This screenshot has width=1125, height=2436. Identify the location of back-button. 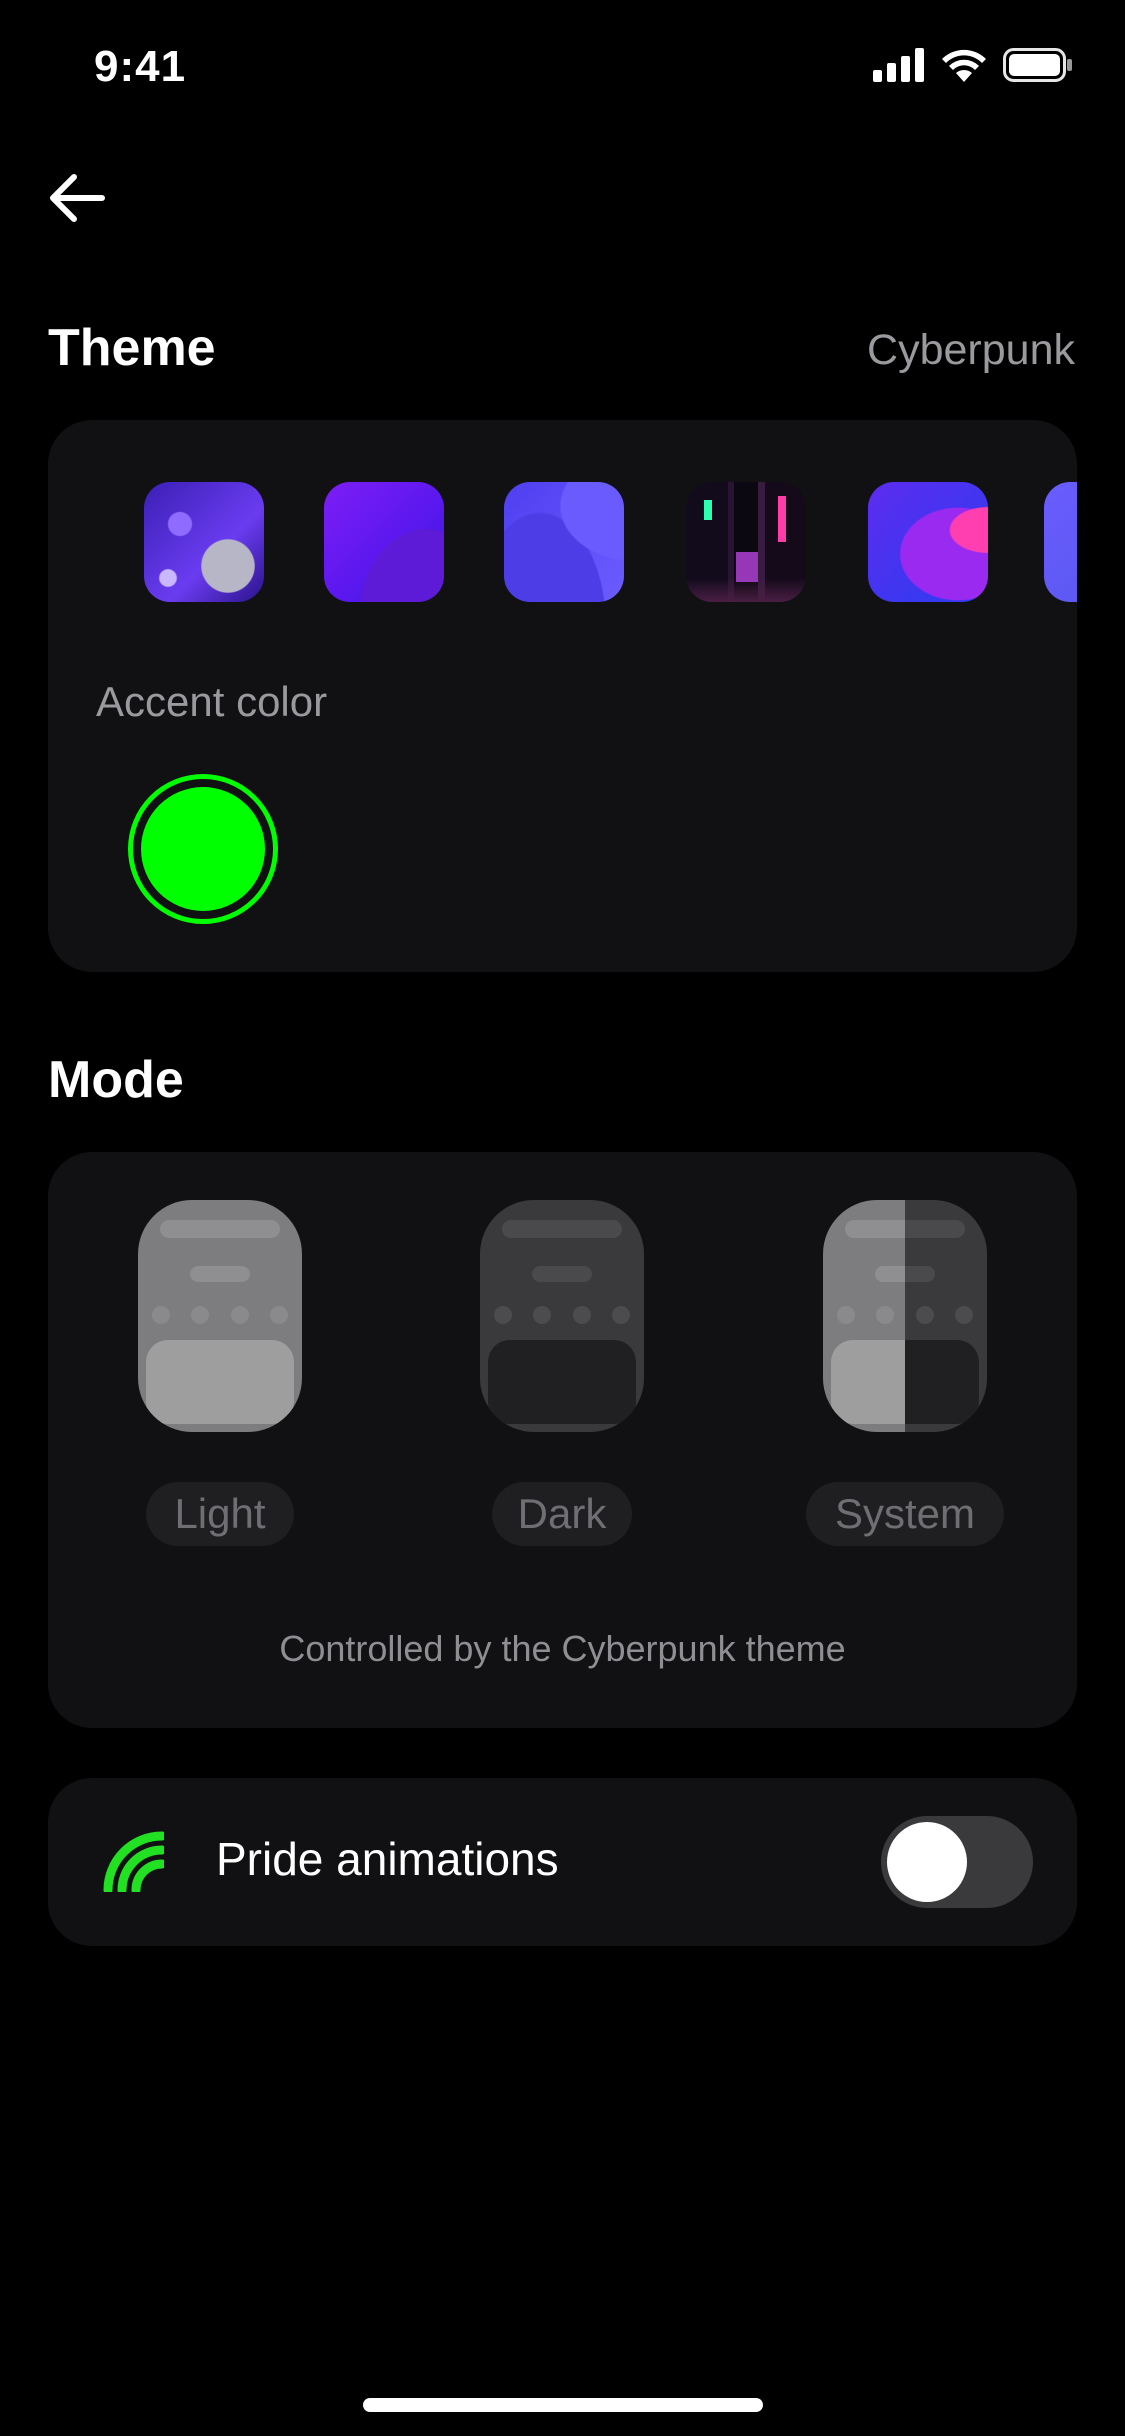
(77, 198).